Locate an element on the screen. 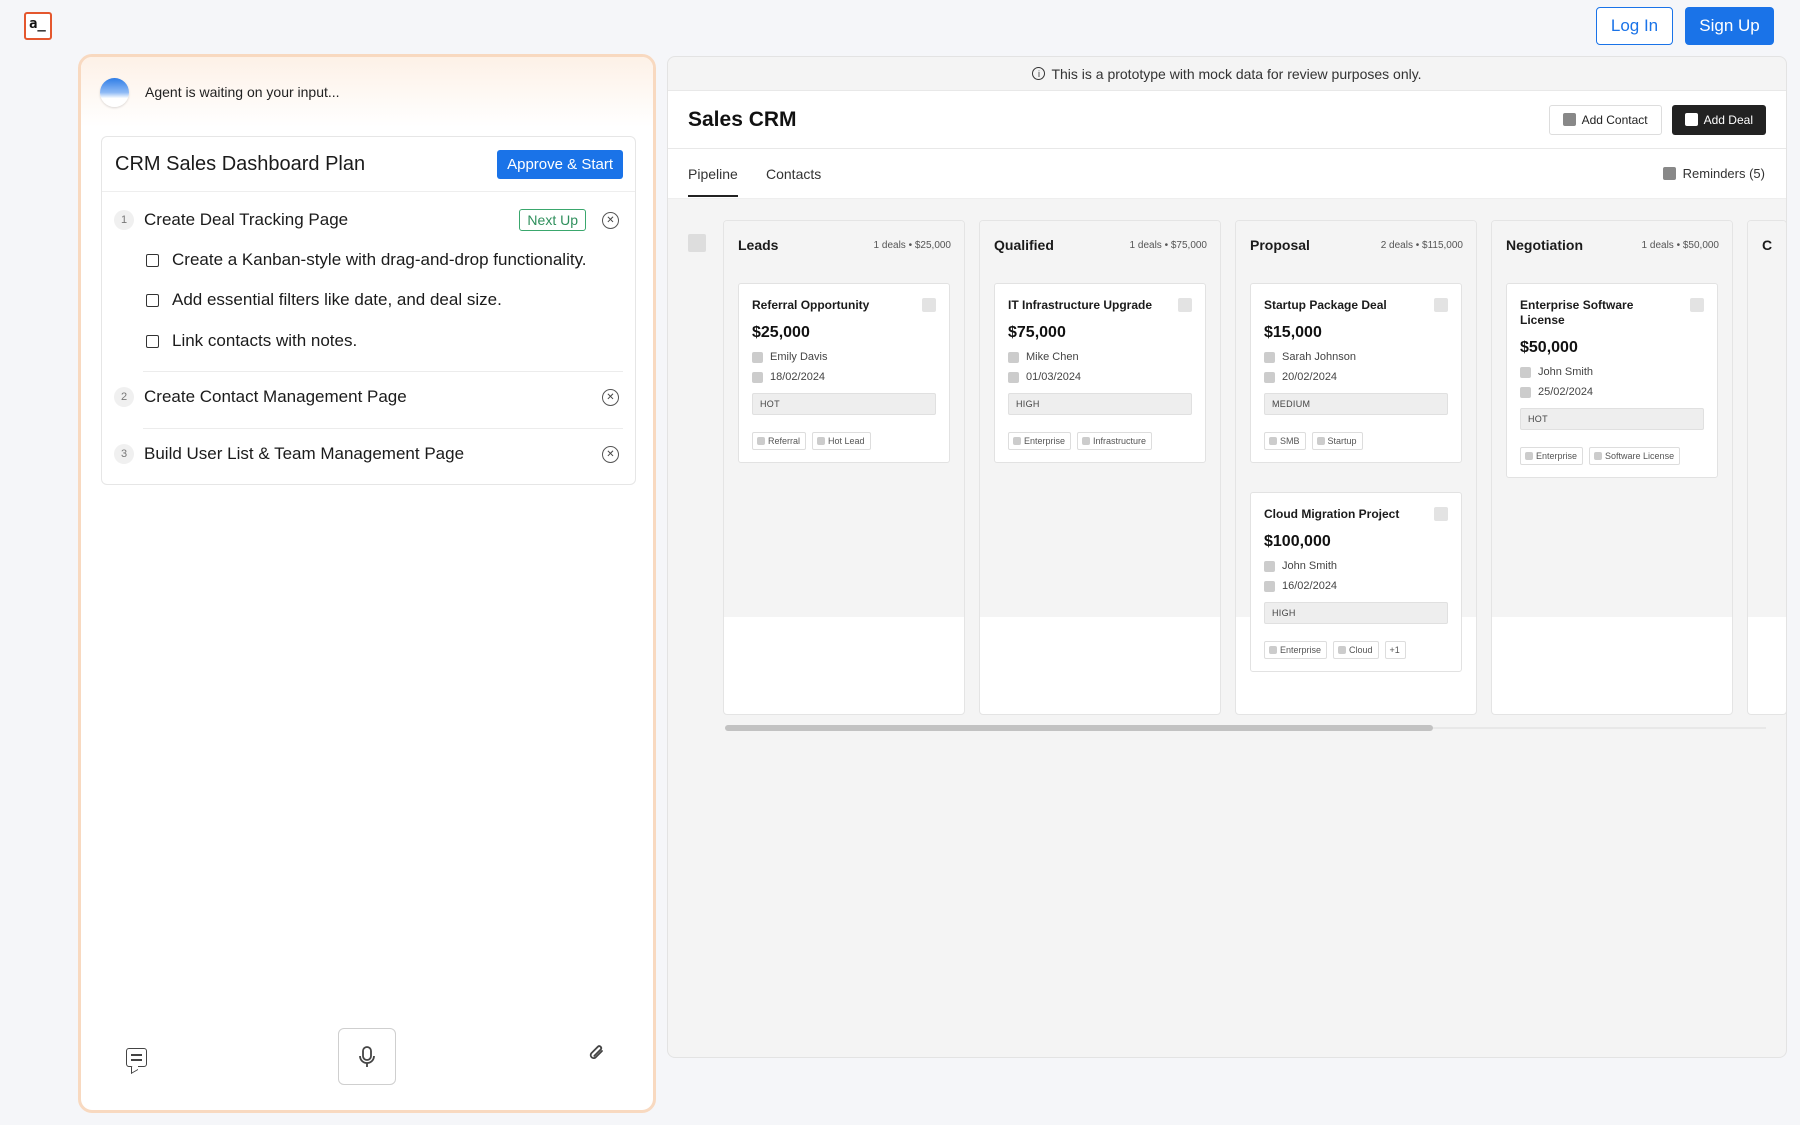 Image resolution: width=1800 pixels, height=1125 pixels. chat-icon is located at coordinates (136, 1057).